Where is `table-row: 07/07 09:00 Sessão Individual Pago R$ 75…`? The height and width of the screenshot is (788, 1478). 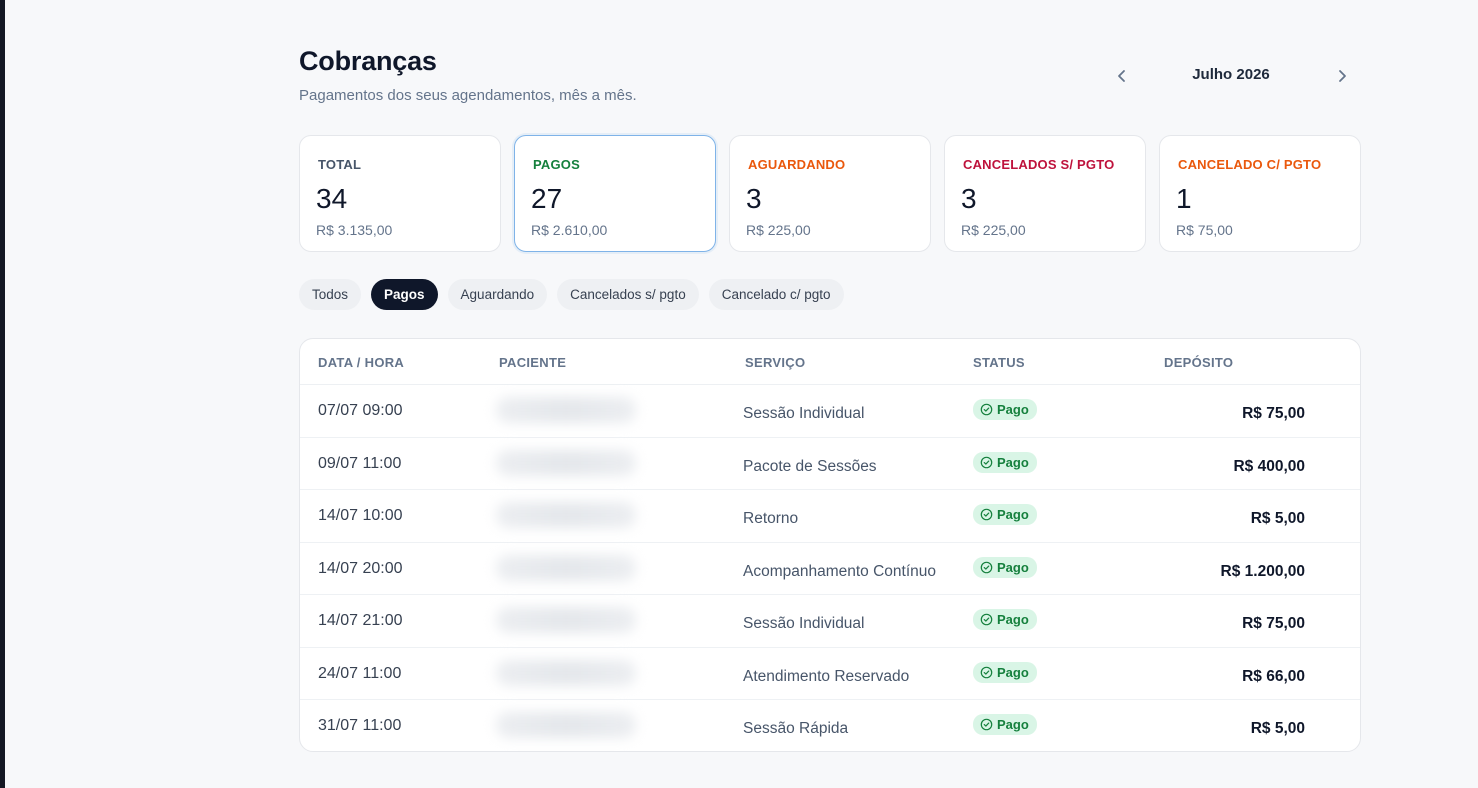 table-row: 07/07 09:00 Sessão Individual Pago R$ 75… is located at coordinates (830, 411).